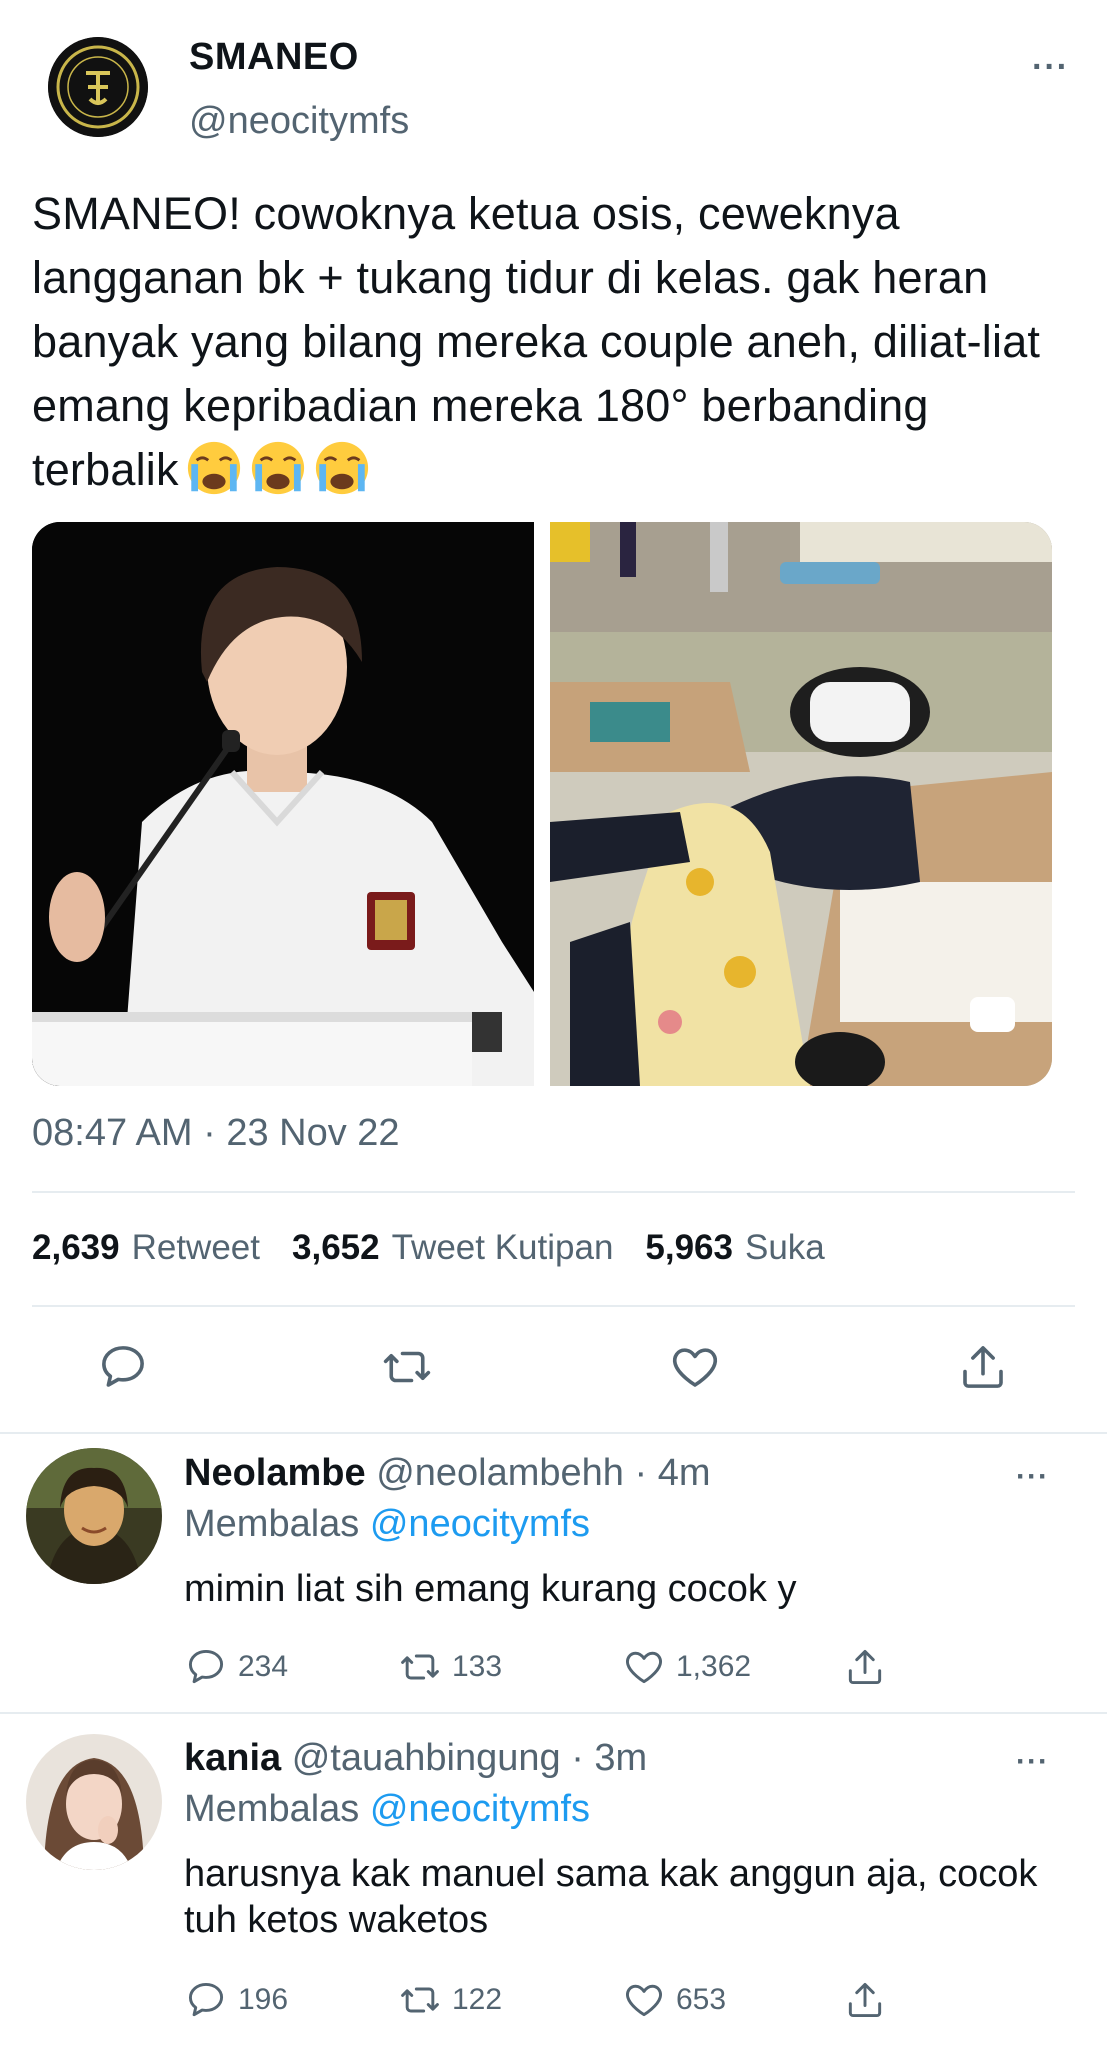  What do you see at coordinates (674, 2000) in the screenshot?
I see `reply-like-action: 653` at bounding box center [674, 2000].